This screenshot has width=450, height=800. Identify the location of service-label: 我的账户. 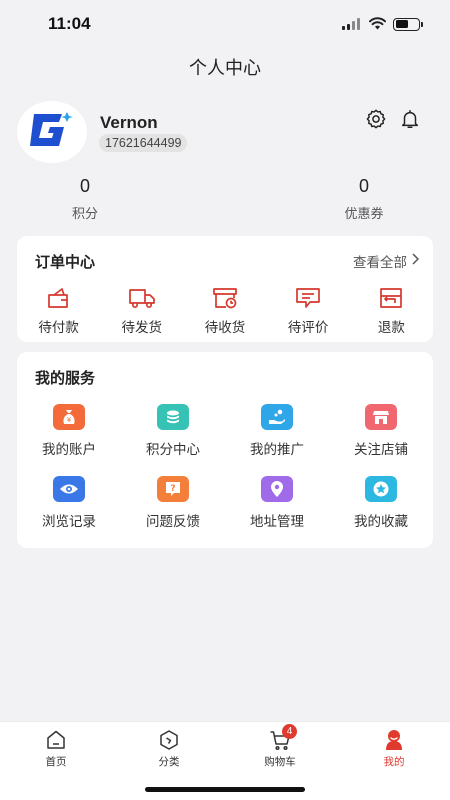
(69, 450).